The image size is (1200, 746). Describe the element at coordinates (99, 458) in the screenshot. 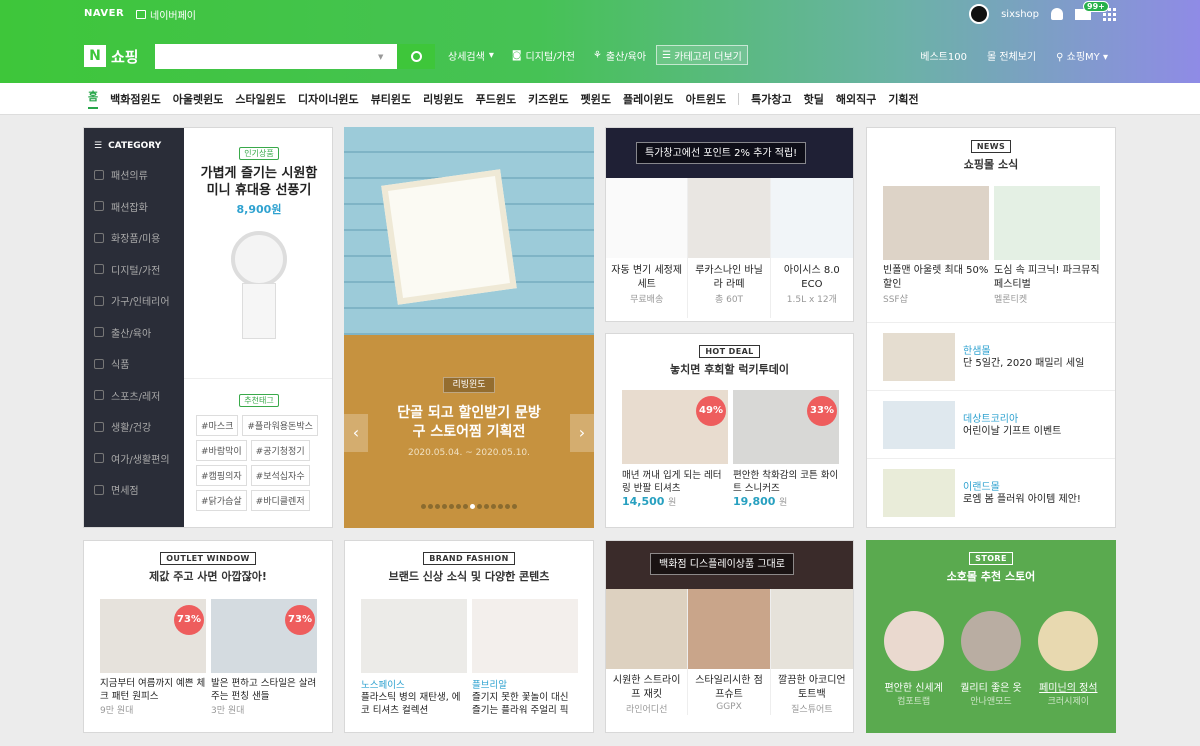

I see `ticket-icon` at that location.